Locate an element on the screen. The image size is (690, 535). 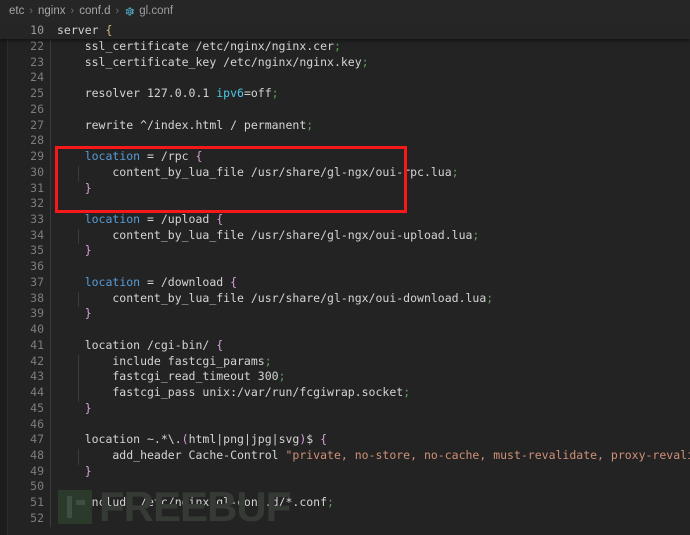
code-token: } is located at coordinates (88, 313).